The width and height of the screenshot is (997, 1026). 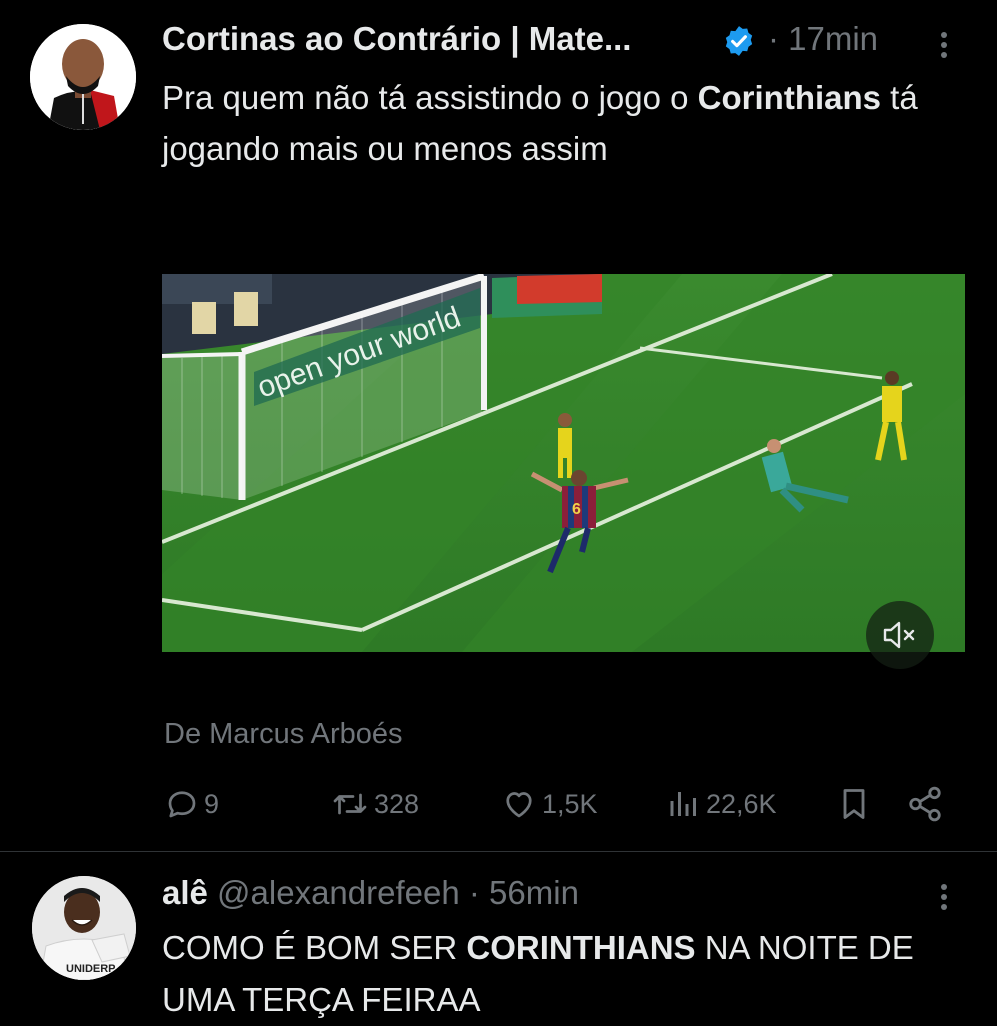 What do you see at coordinates (498, 851) in the screenshot?
I see `tweet-divider` at bounding box center [498, 851].